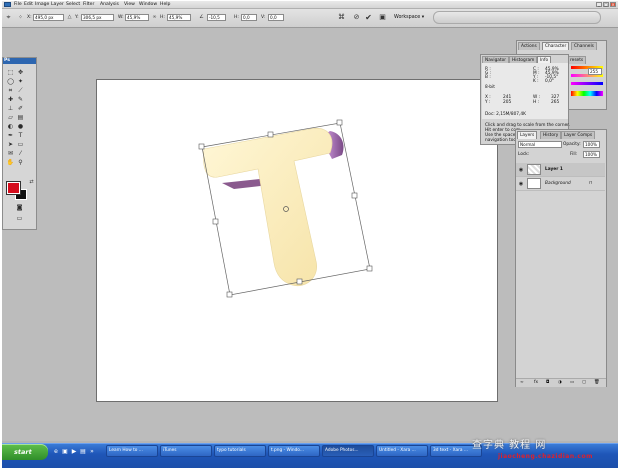 Image resolution: width=620 pixels, height=470 pixels. Describe the element at coordinates (613, 4) in the screenshot. I see `close-button: ×` at that location.